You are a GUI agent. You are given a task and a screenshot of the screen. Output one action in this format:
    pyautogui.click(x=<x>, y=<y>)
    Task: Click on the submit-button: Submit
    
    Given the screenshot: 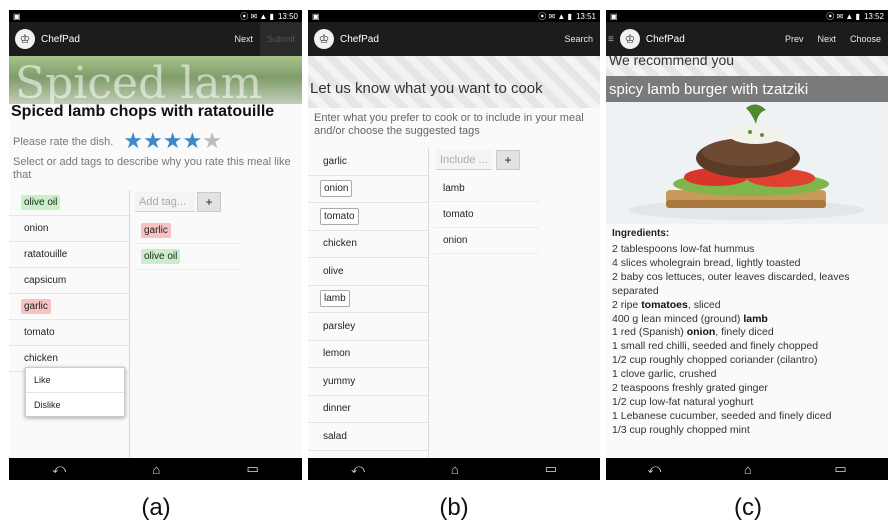 What is the action you would take?
    pyautogui.click(x=280, y=39)
    